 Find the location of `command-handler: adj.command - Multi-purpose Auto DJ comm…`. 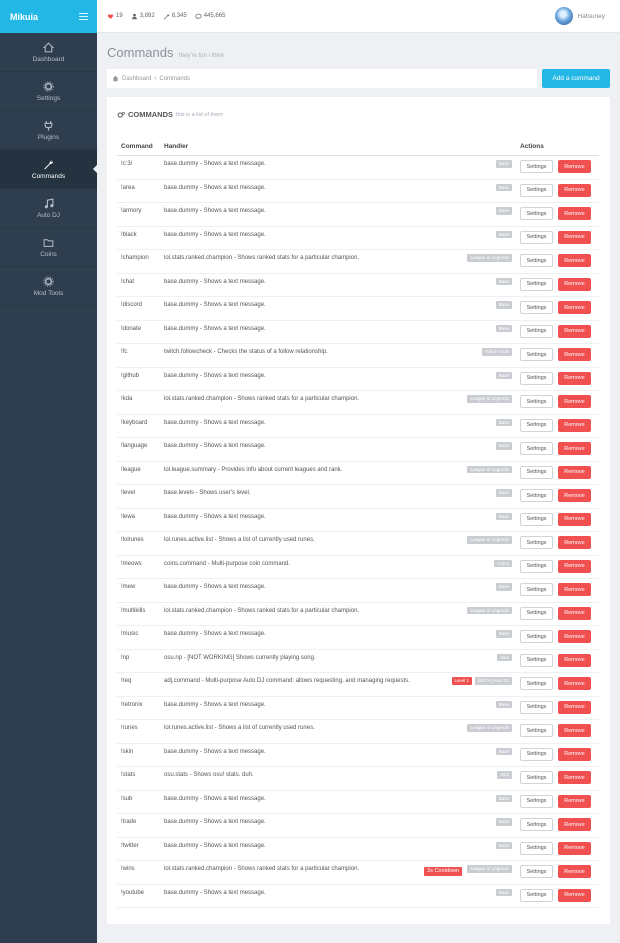

command-handler: adj.command - Multi-purpose Auto DJ comm… is located at coordinates (287, 681).